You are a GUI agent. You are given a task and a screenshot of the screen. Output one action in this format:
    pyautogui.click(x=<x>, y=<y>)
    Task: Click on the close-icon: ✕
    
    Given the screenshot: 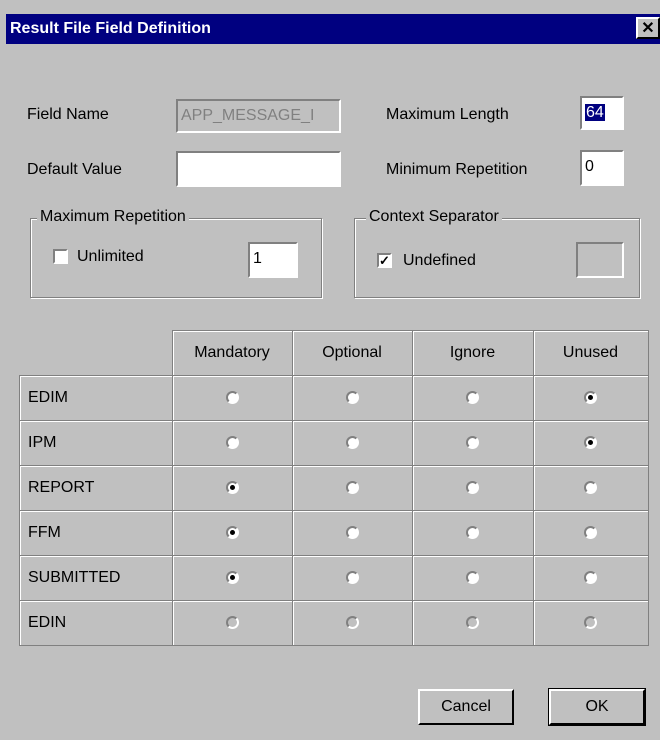 What is the action you would take?
    pyautogui.click(x=648, y=28)
    